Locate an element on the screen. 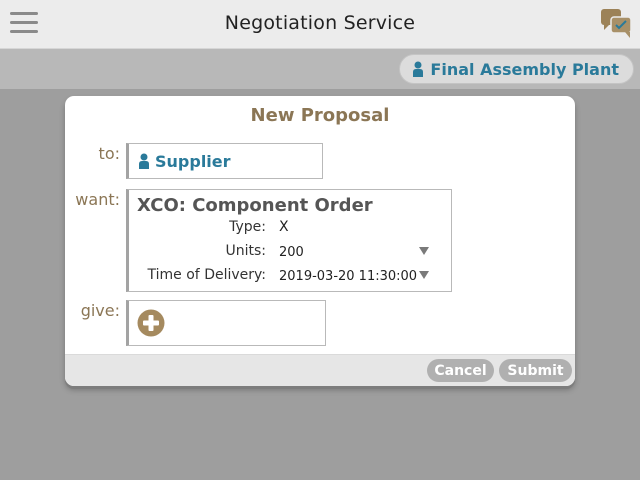  app-title: Negotiation Service is located at coordinates (320, 23).